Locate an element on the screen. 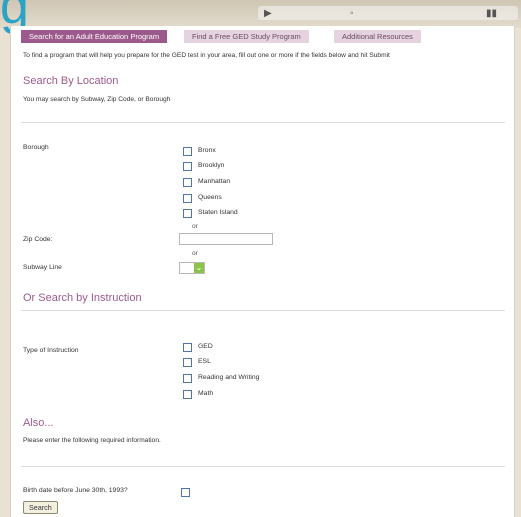  option-label: GED is located at coordinates (205, 346).